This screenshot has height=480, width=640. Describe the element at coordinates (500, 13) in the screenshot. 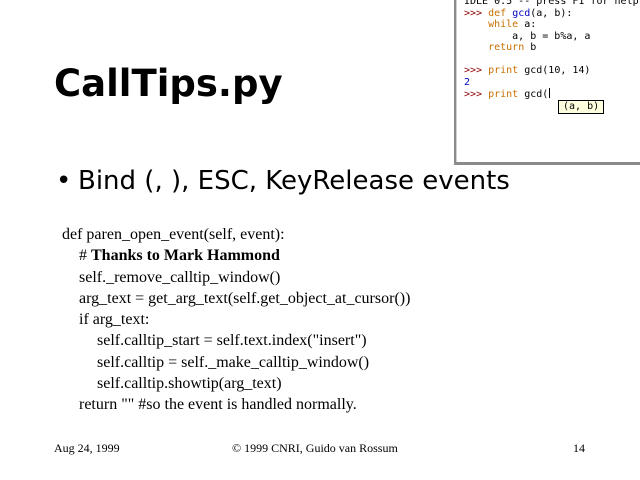

I see `shell-token: def` at that location.